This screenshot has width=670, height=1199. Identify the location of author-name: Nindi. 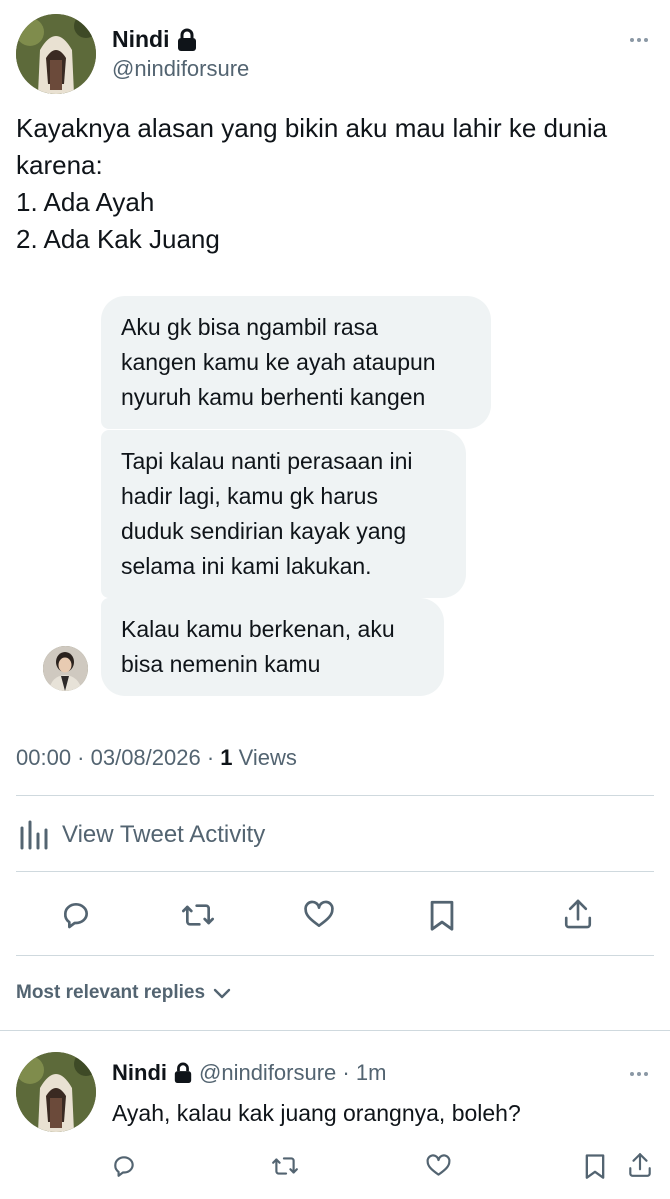
(155, 39).